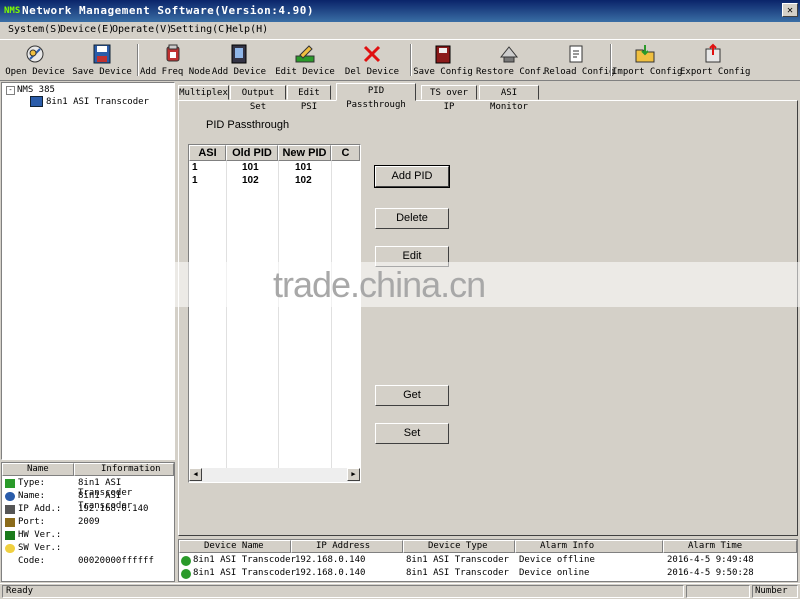  I want to click on watermark-text: trade.china.cn, so click(379, 284).